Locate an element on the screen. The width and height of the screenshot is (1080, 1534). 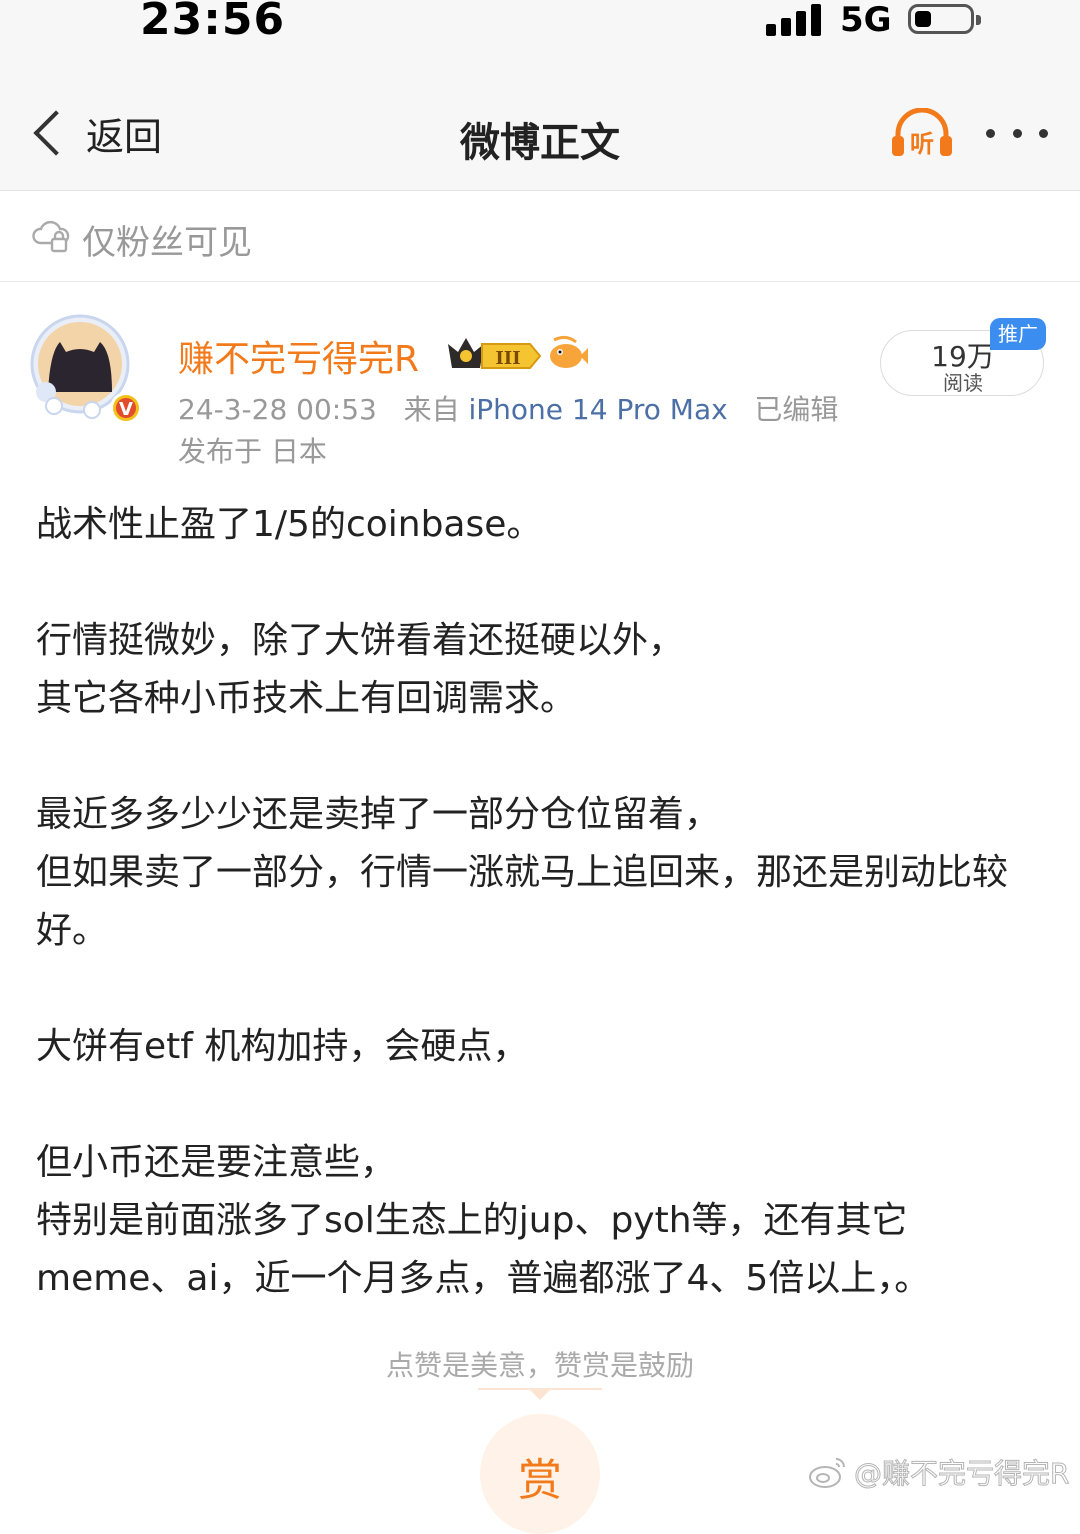
visibility-label: 仅粉丝可见 is located at coordinates (167, 243).